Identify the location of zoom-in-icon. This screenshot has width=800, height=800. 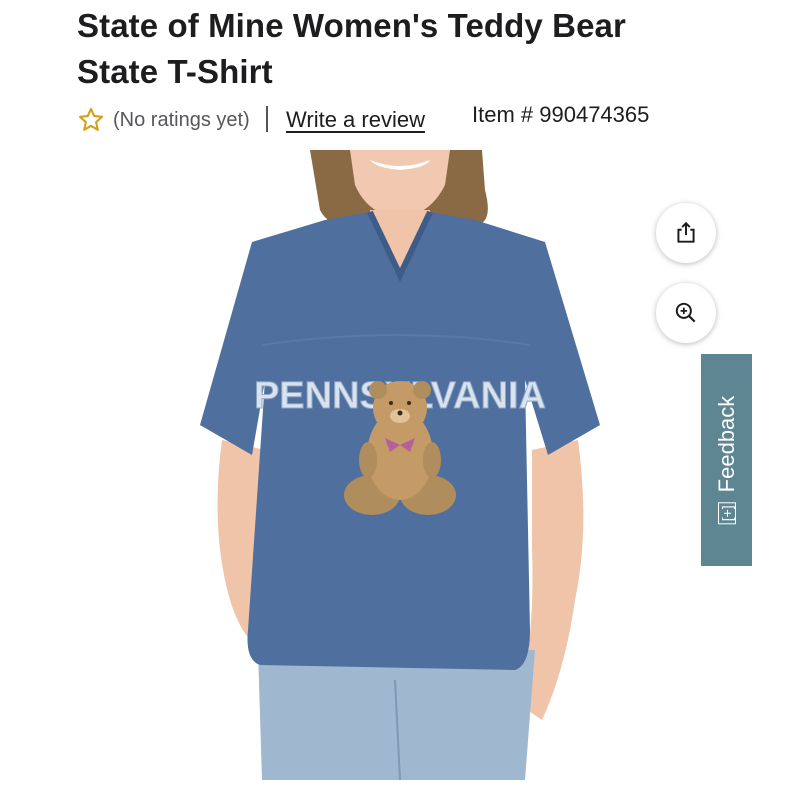
(685, 312).